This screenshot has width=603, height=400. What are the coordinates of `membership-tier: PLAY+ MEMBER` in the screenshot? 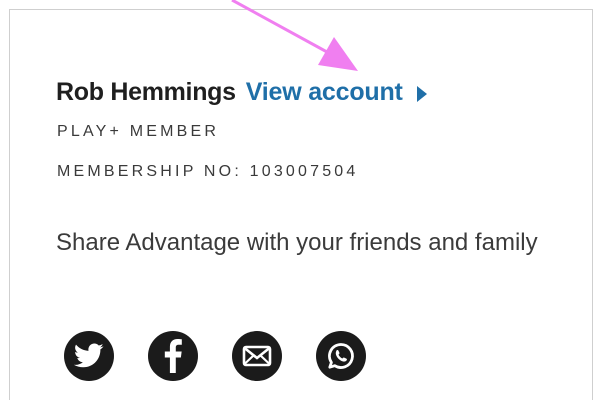 It's located at (138, 131).